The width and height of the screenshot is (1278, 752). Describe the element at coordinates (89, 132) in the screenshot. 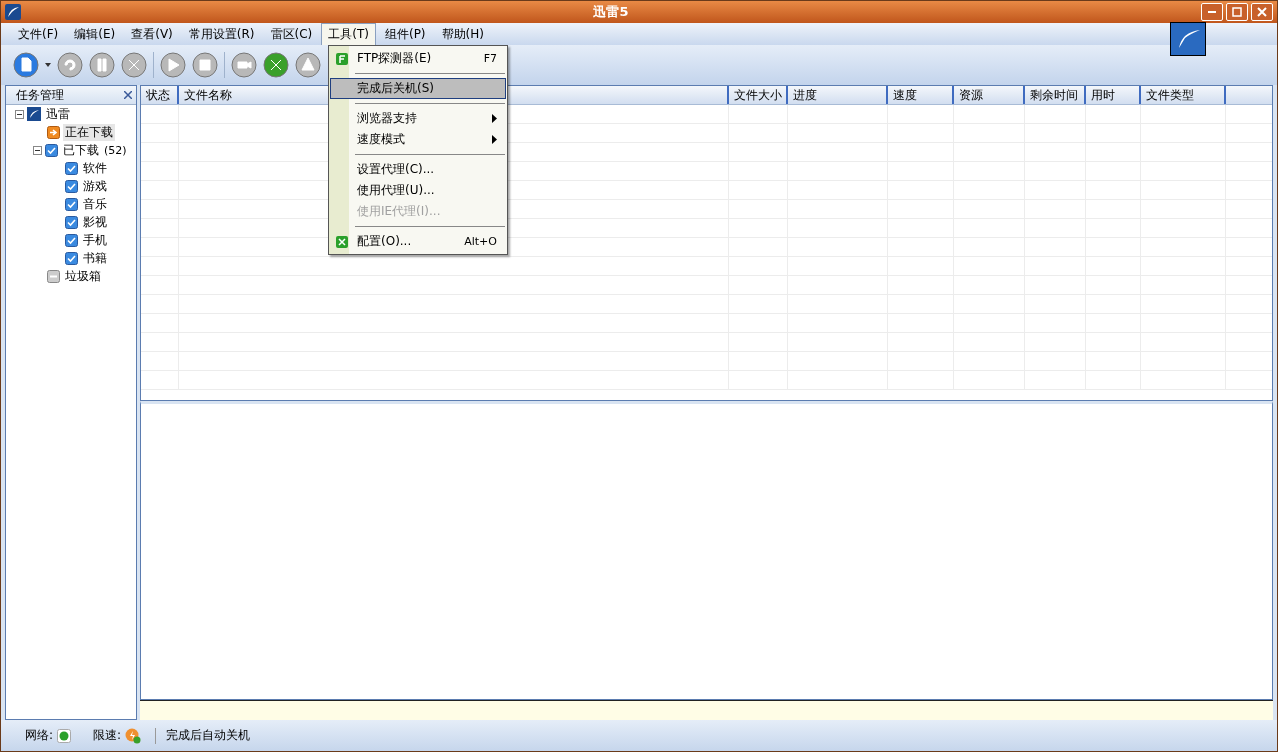

I see `tree-item: 正在下载` at that location.